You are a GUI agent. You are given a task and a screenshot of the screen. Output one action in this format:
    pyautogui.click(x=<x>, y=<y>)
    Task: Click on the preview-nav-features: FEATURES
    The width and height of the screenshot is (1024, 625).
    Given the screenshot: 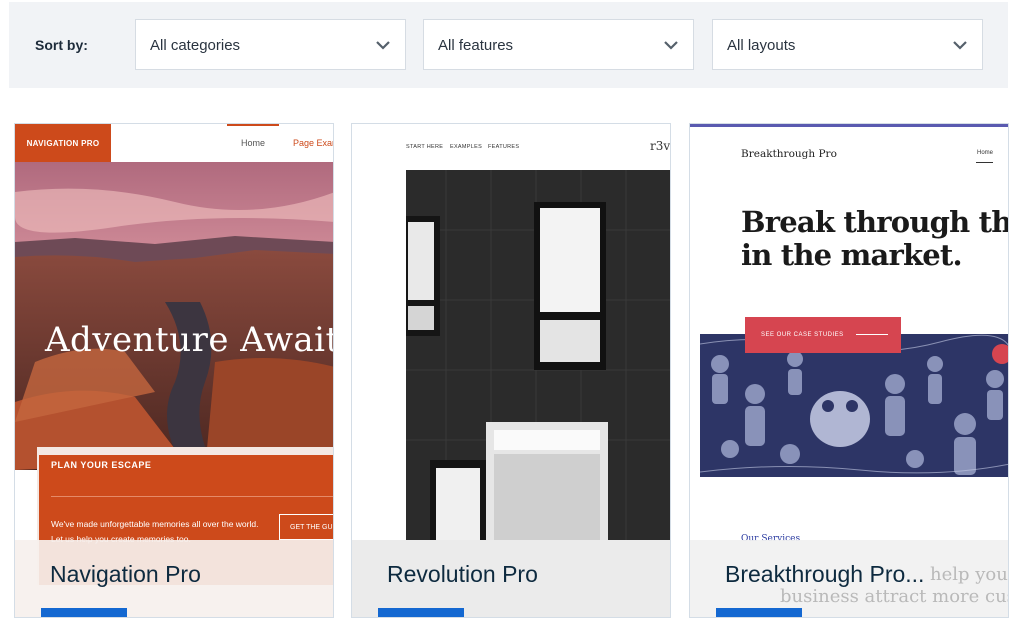 What is the action you would take?
    pyautogui.click(x=504, y=147)
    